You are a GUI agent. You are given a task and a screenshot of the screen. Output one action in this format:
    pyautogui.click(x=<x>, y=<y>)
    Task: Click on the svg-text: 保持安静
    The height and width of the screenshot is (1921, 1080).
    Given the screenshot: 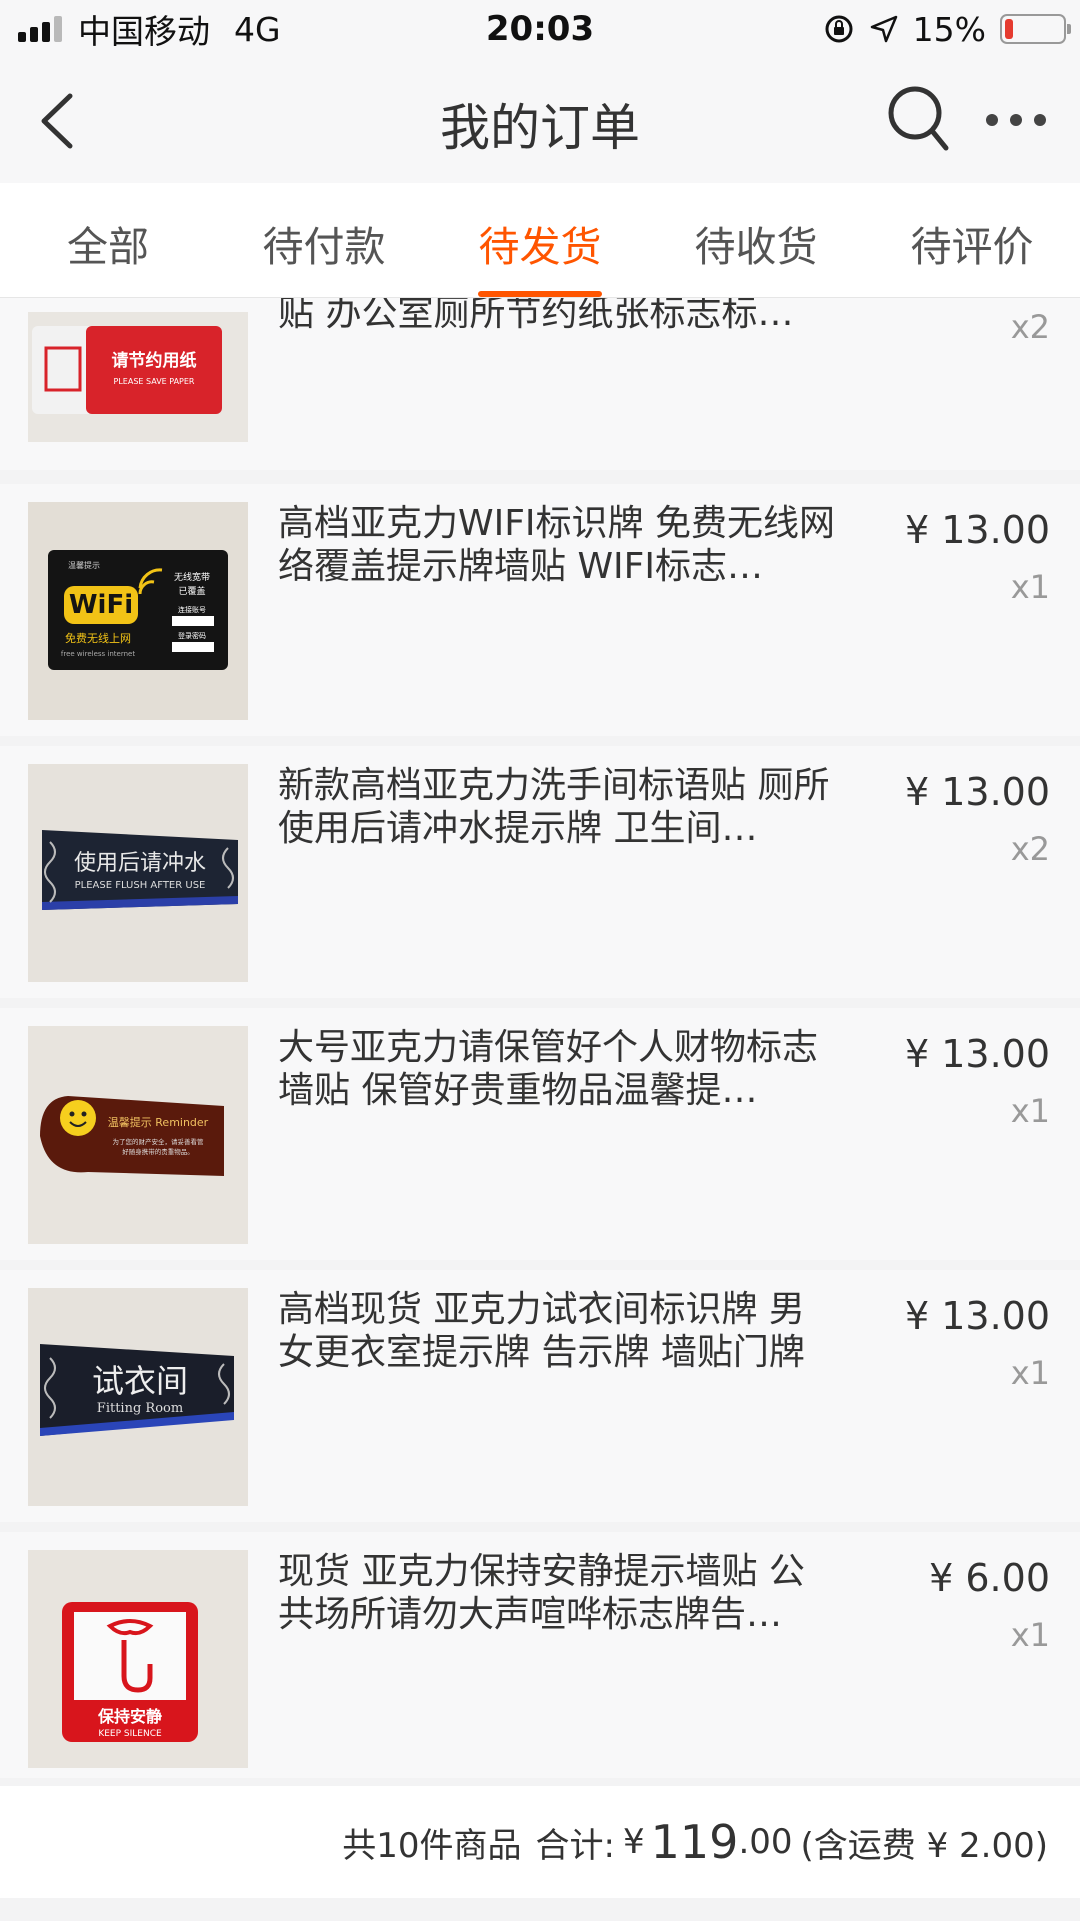 What is the action you would take?
    pyautogui.click(x=129, y=1716)
    